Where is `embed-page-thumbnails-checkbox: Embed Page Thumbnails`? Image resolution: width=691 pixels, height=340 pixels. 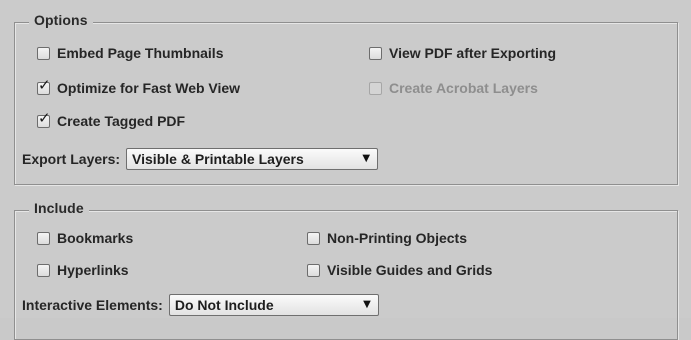 embed-page-thumbnails-checkbox: Embed Page Thumbnails is located at coordinates (130, 53).